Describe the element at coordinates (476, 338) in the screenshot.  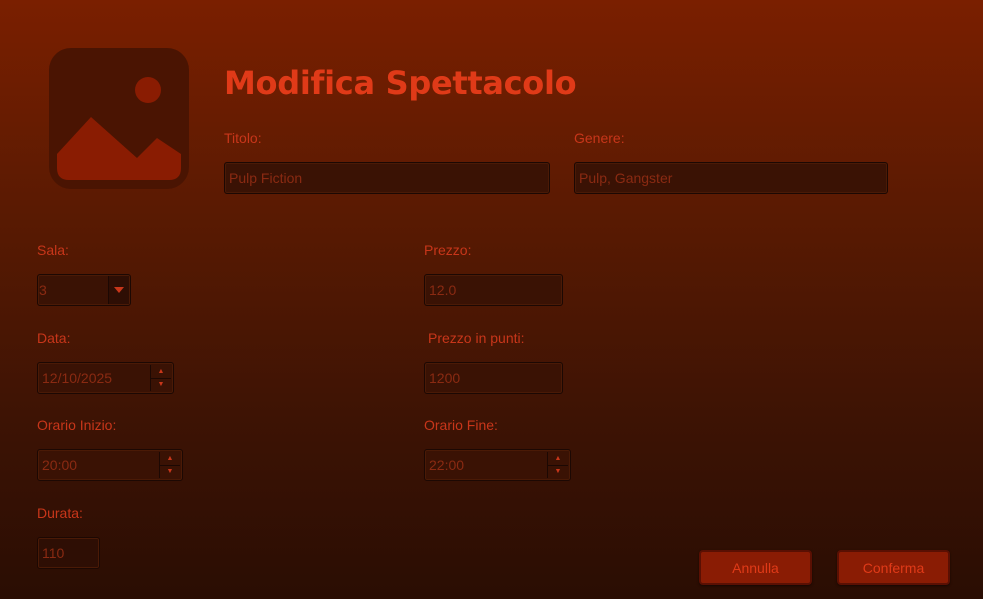
I see `prezzo-punti-label: Prezzo in punti:` at that location.